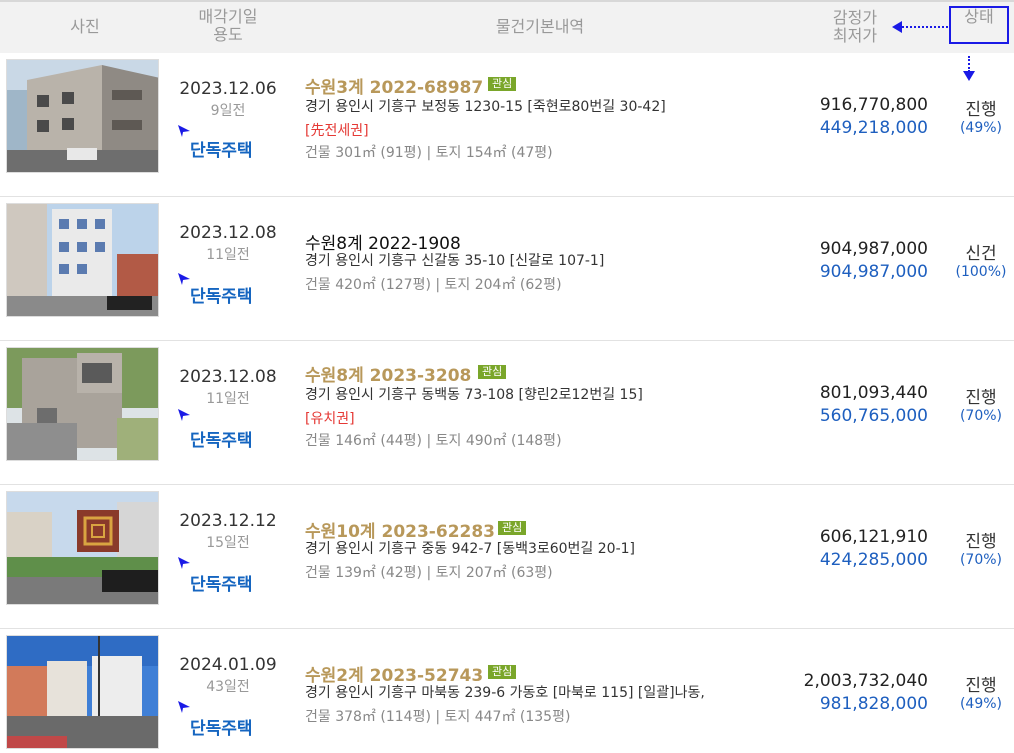  Describe the element at coordinates (228, 34) in the screenshot. I see `header-usage-label: 용도` at that location.